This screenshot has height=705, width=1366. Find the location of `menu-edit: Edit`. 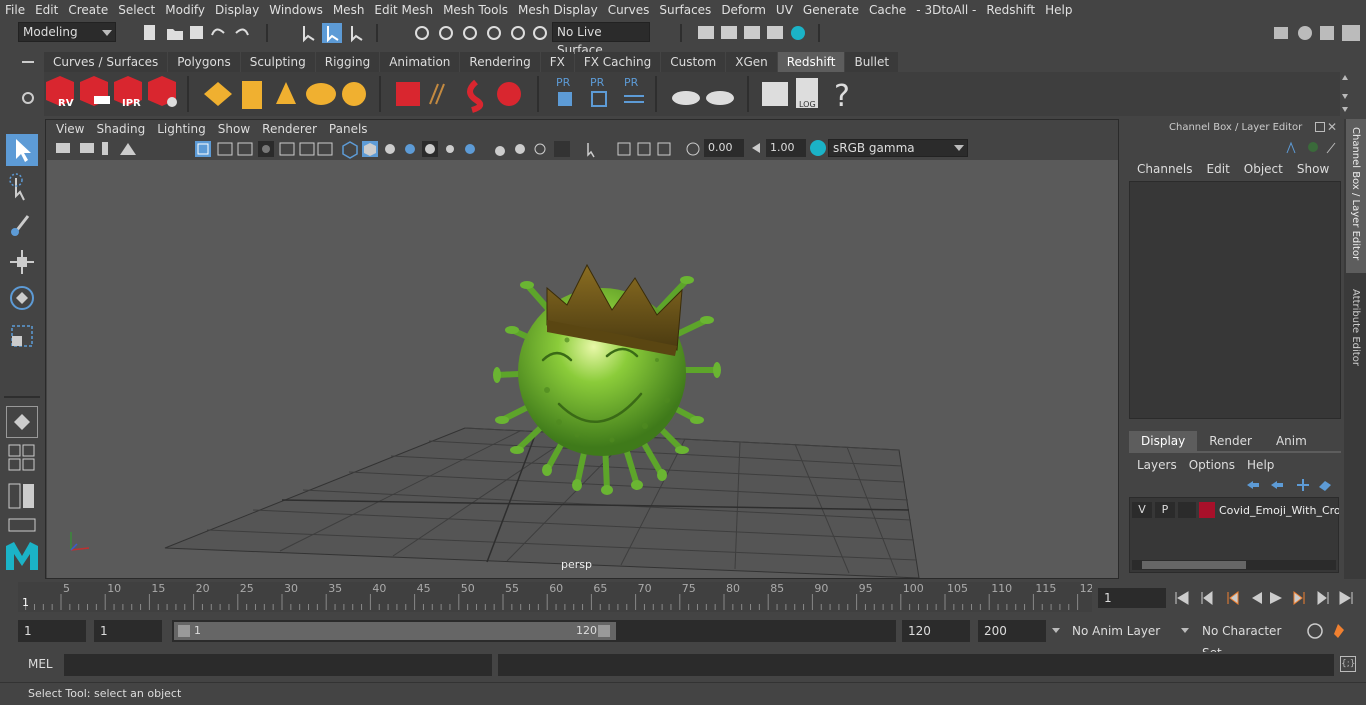

menu-edit: Edit is located at coordinates (46, 10).